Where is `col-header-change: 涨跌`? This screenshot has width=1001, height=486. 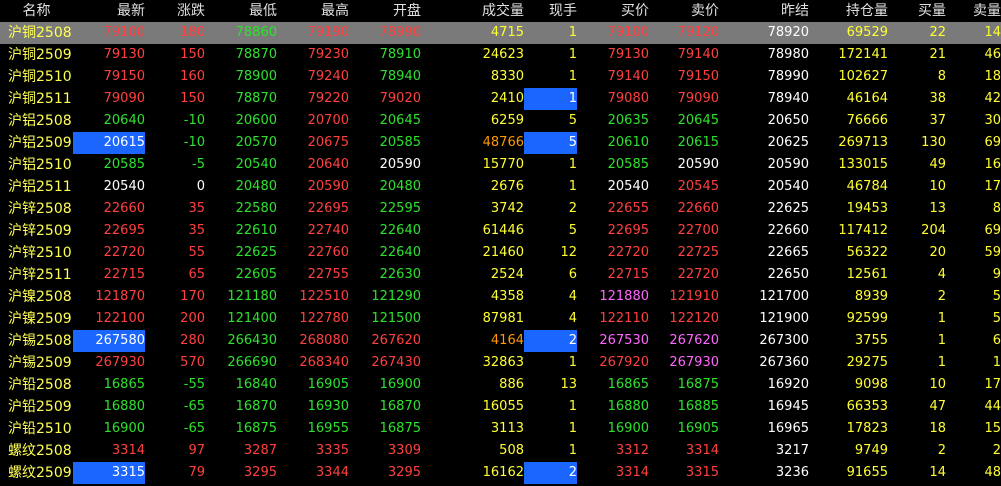
col-header-change: 涨跌 is located at coordinates (175, 11).